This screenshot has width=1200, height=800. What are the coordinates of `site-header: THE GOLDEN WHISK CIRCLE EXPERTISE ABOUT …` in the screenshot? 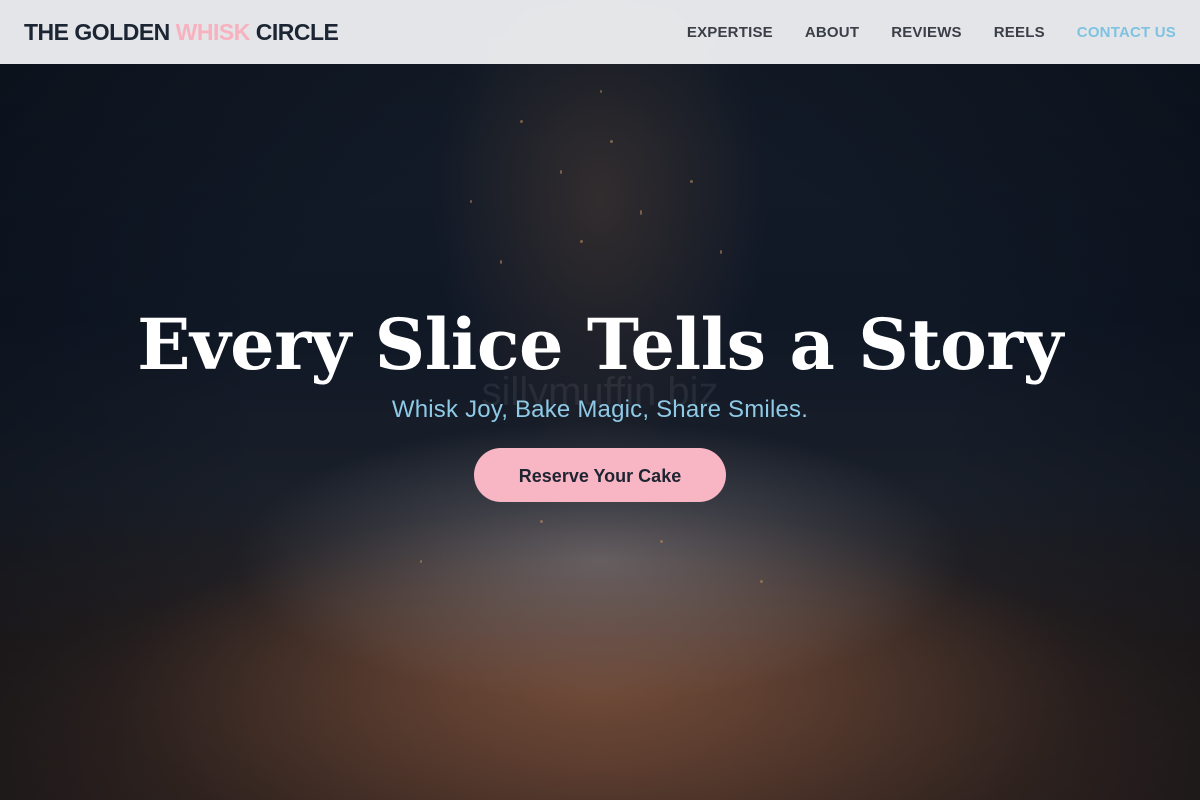 It's located at (600, 32).